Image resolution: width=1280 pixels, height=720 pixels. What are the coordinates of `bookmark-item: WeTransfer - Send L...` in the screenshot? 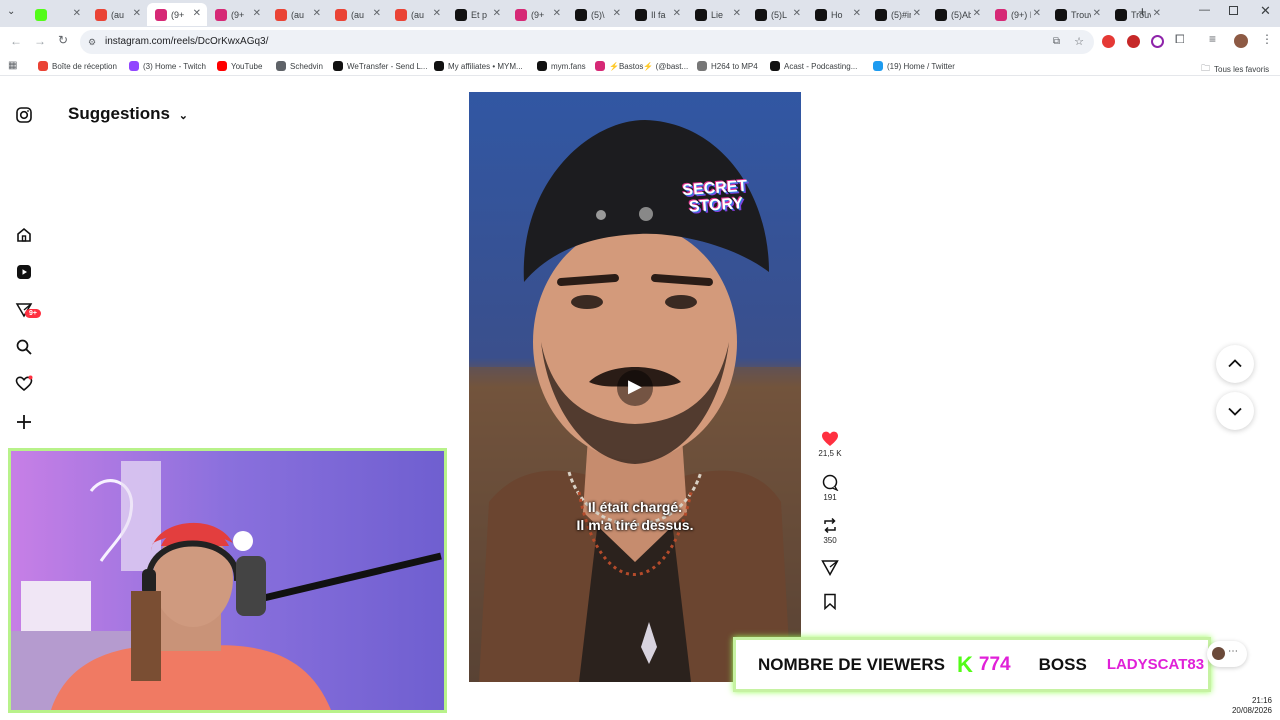 It's located at (380, 66).